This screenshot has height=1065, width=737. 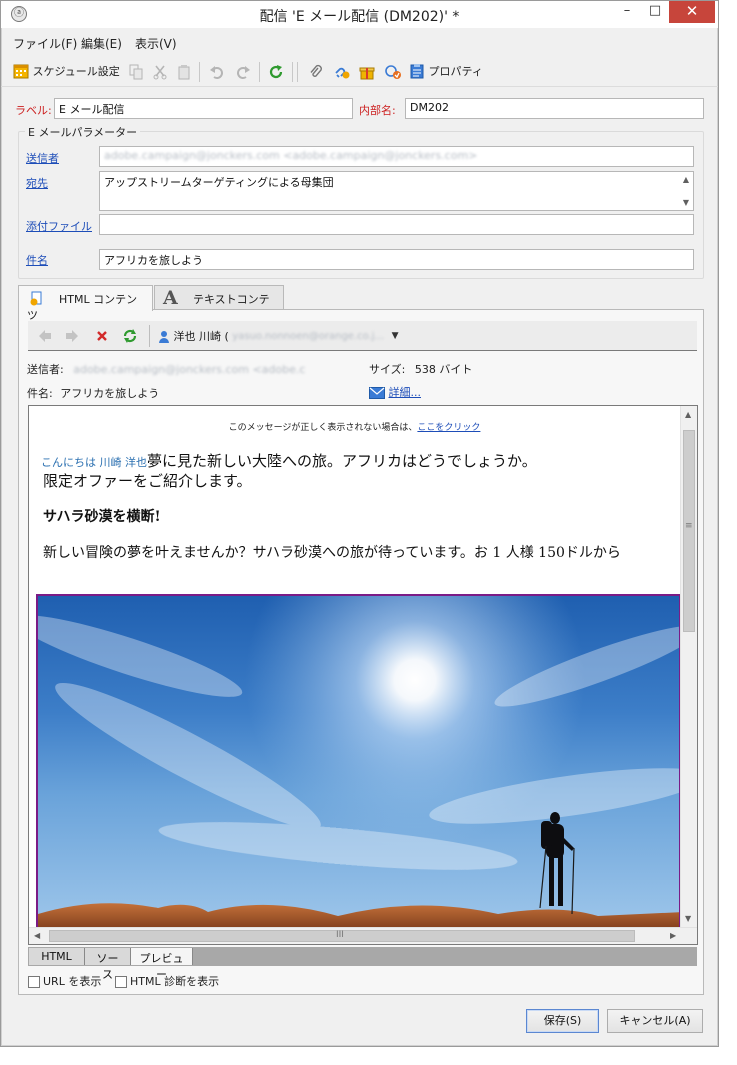 What do you see at coordinates (692, 12) in the screenshot?
I see `close-button: ✕` at bounding box center [692, 12].